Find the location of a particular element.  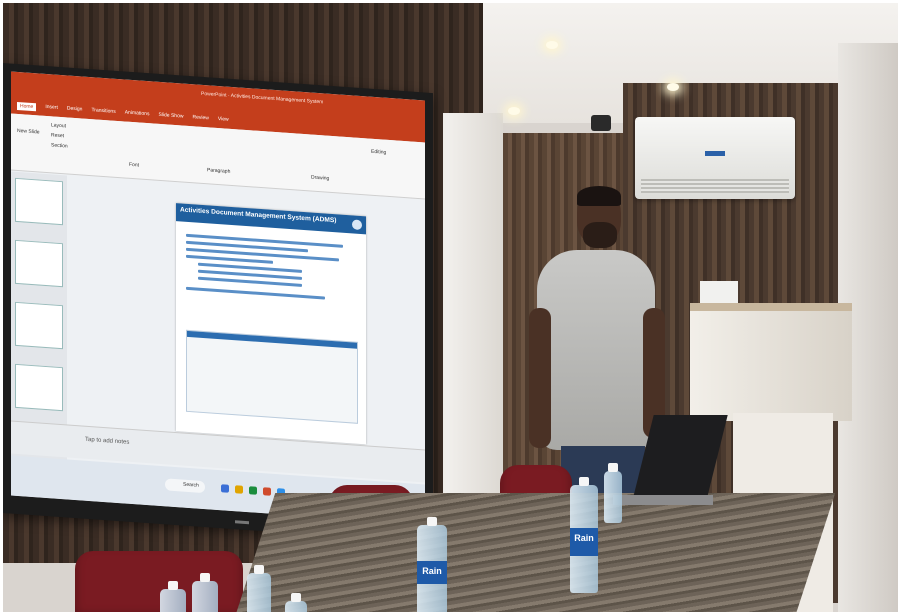

tab-animations: Animations is located at coordinates (137, 115).